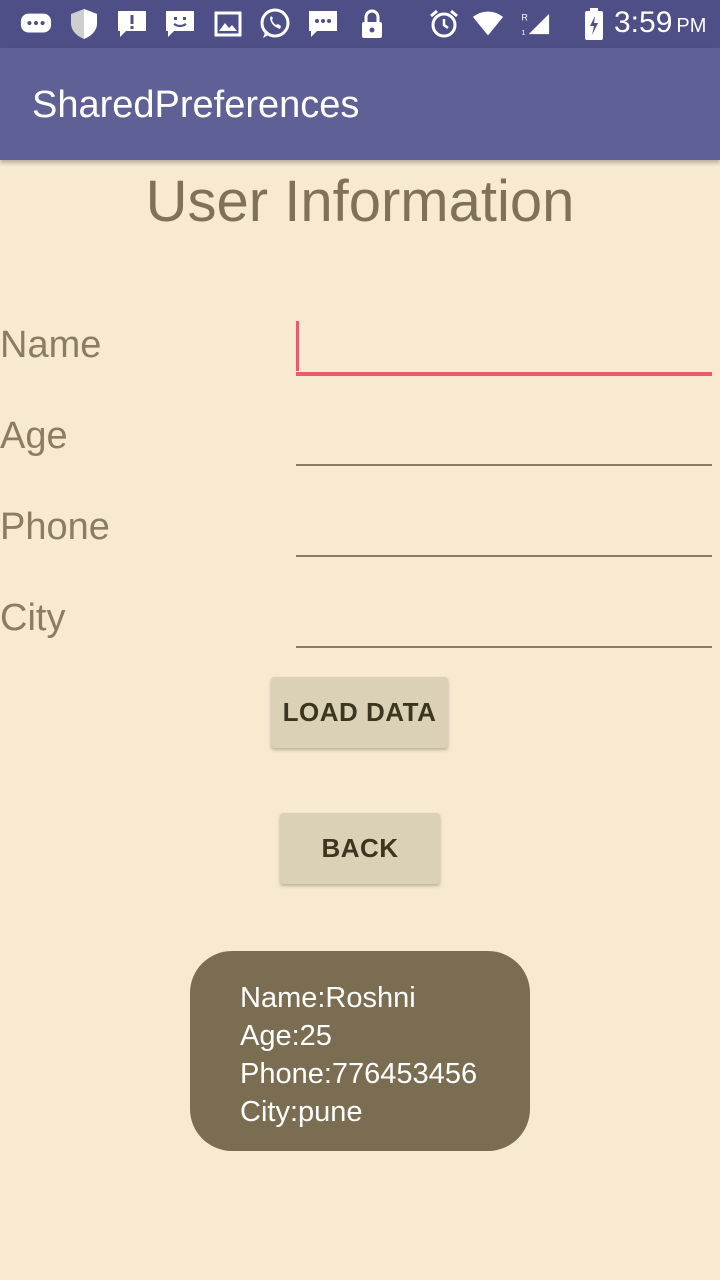 This screenshot has width=720, height=1280. What do you see at coordinates (84, 24) in the screenshot?
I see `shield-icon` at bounding box center [84, 24].